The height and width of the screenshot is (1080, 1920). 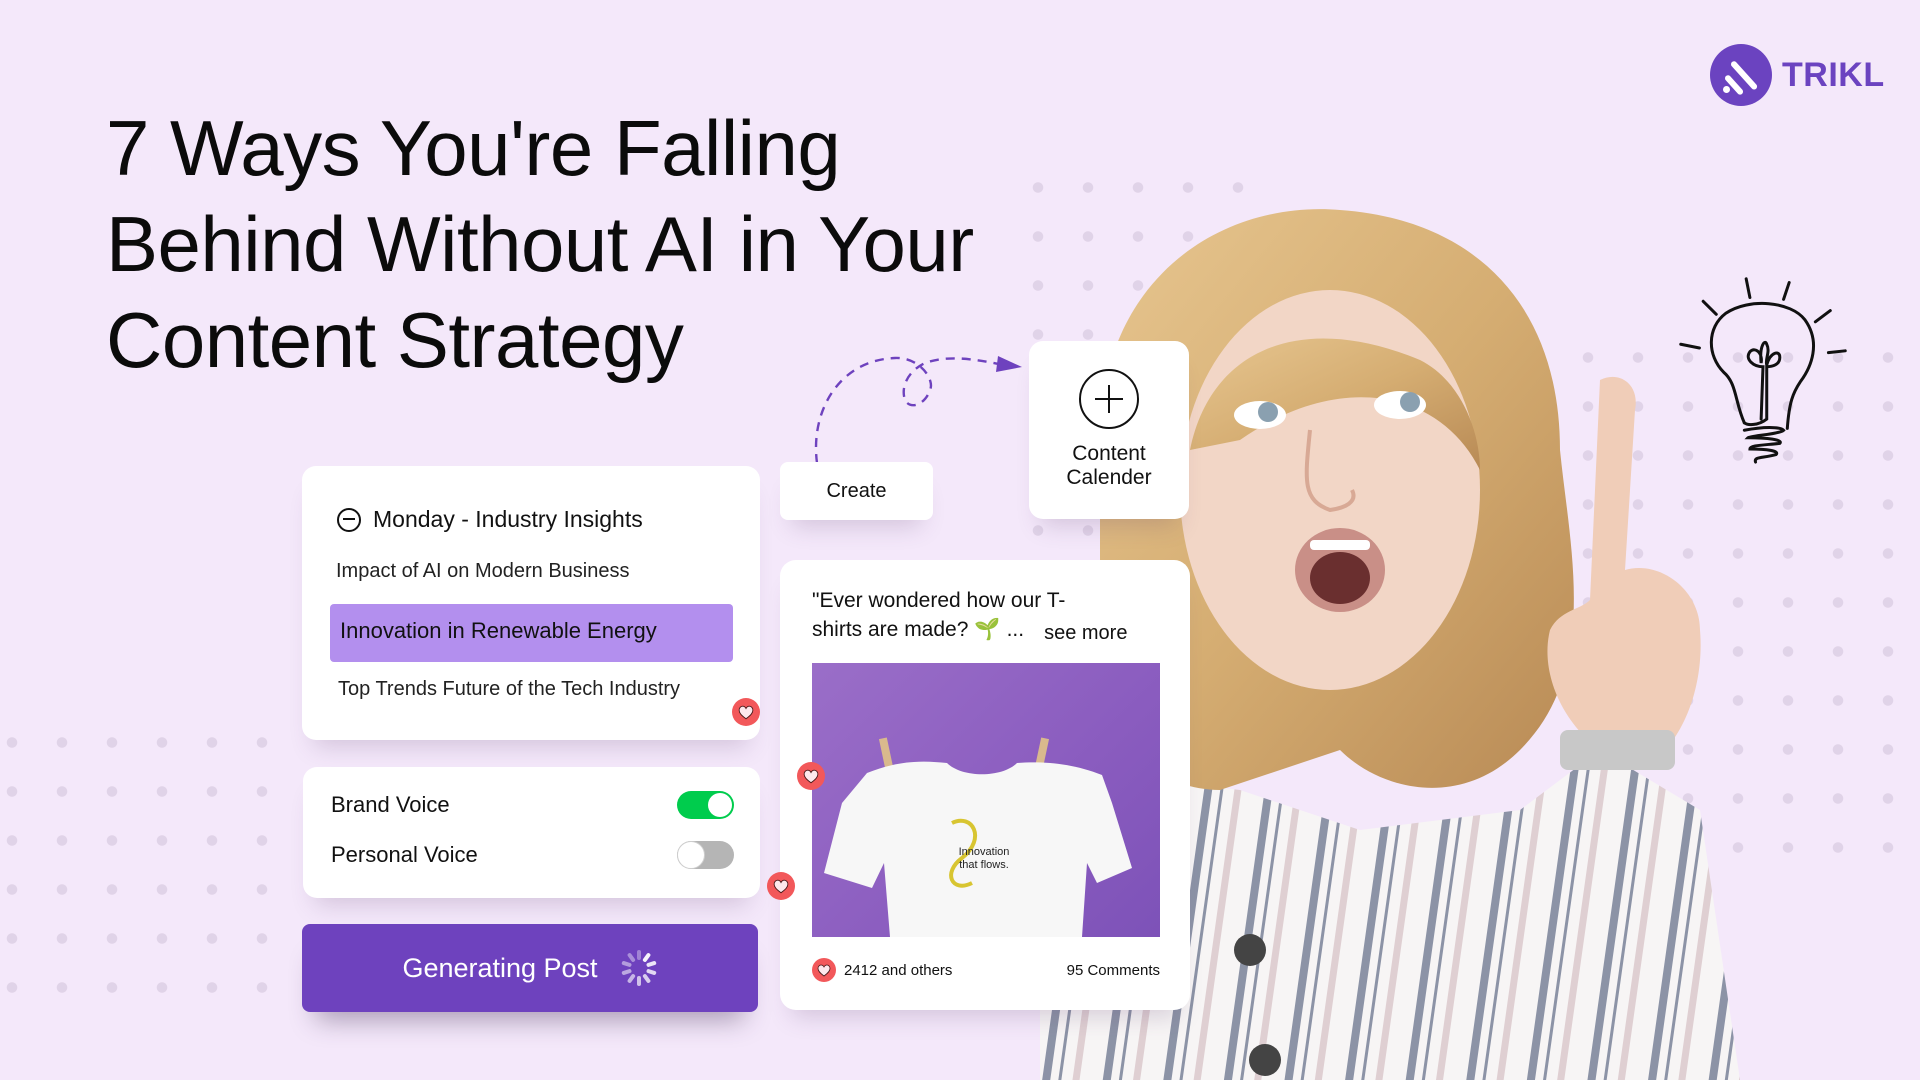 I want to click on dot-grid-decoration, so click(x=150, y=878).